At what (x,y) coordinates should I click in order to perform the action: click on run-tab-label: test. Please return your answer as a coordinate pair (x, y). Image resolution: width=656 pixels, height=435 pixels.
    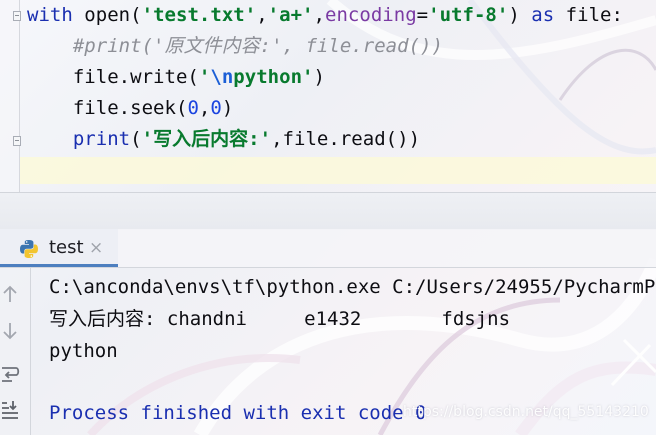
    Looking at the image, I should click on (66, 247).